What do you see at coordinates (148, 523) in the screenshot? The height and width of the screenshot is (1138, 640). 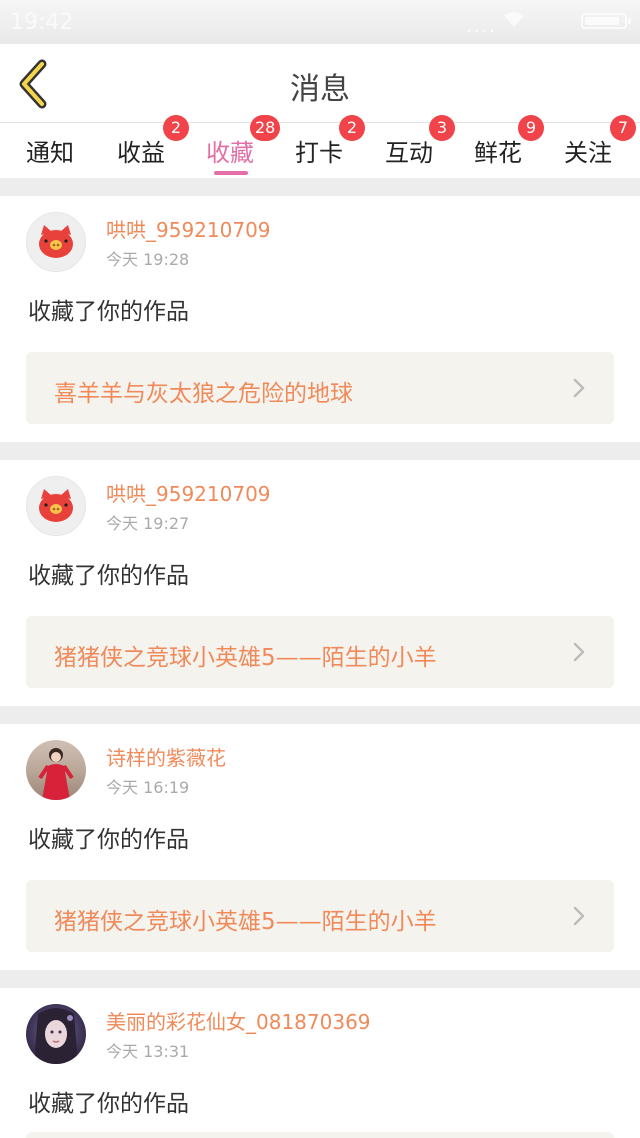 I see `message-time: 今天 19:27` at bounding box center [148, 523].